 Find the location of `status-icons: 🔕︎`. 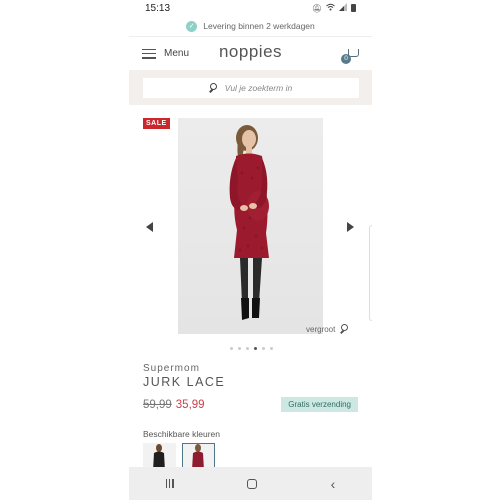

status-icons: 🔕︎ is located at coordinates (334, 8).